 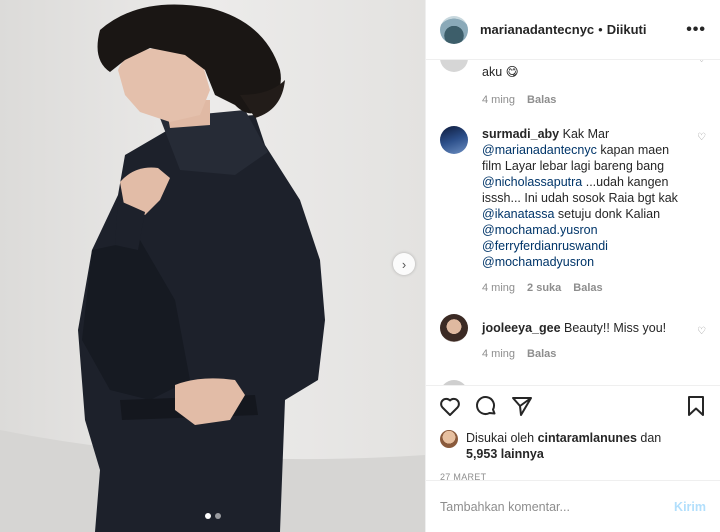 I want to click on mention-link: @ferryferdianruswandi, so click(x=545, y=246).